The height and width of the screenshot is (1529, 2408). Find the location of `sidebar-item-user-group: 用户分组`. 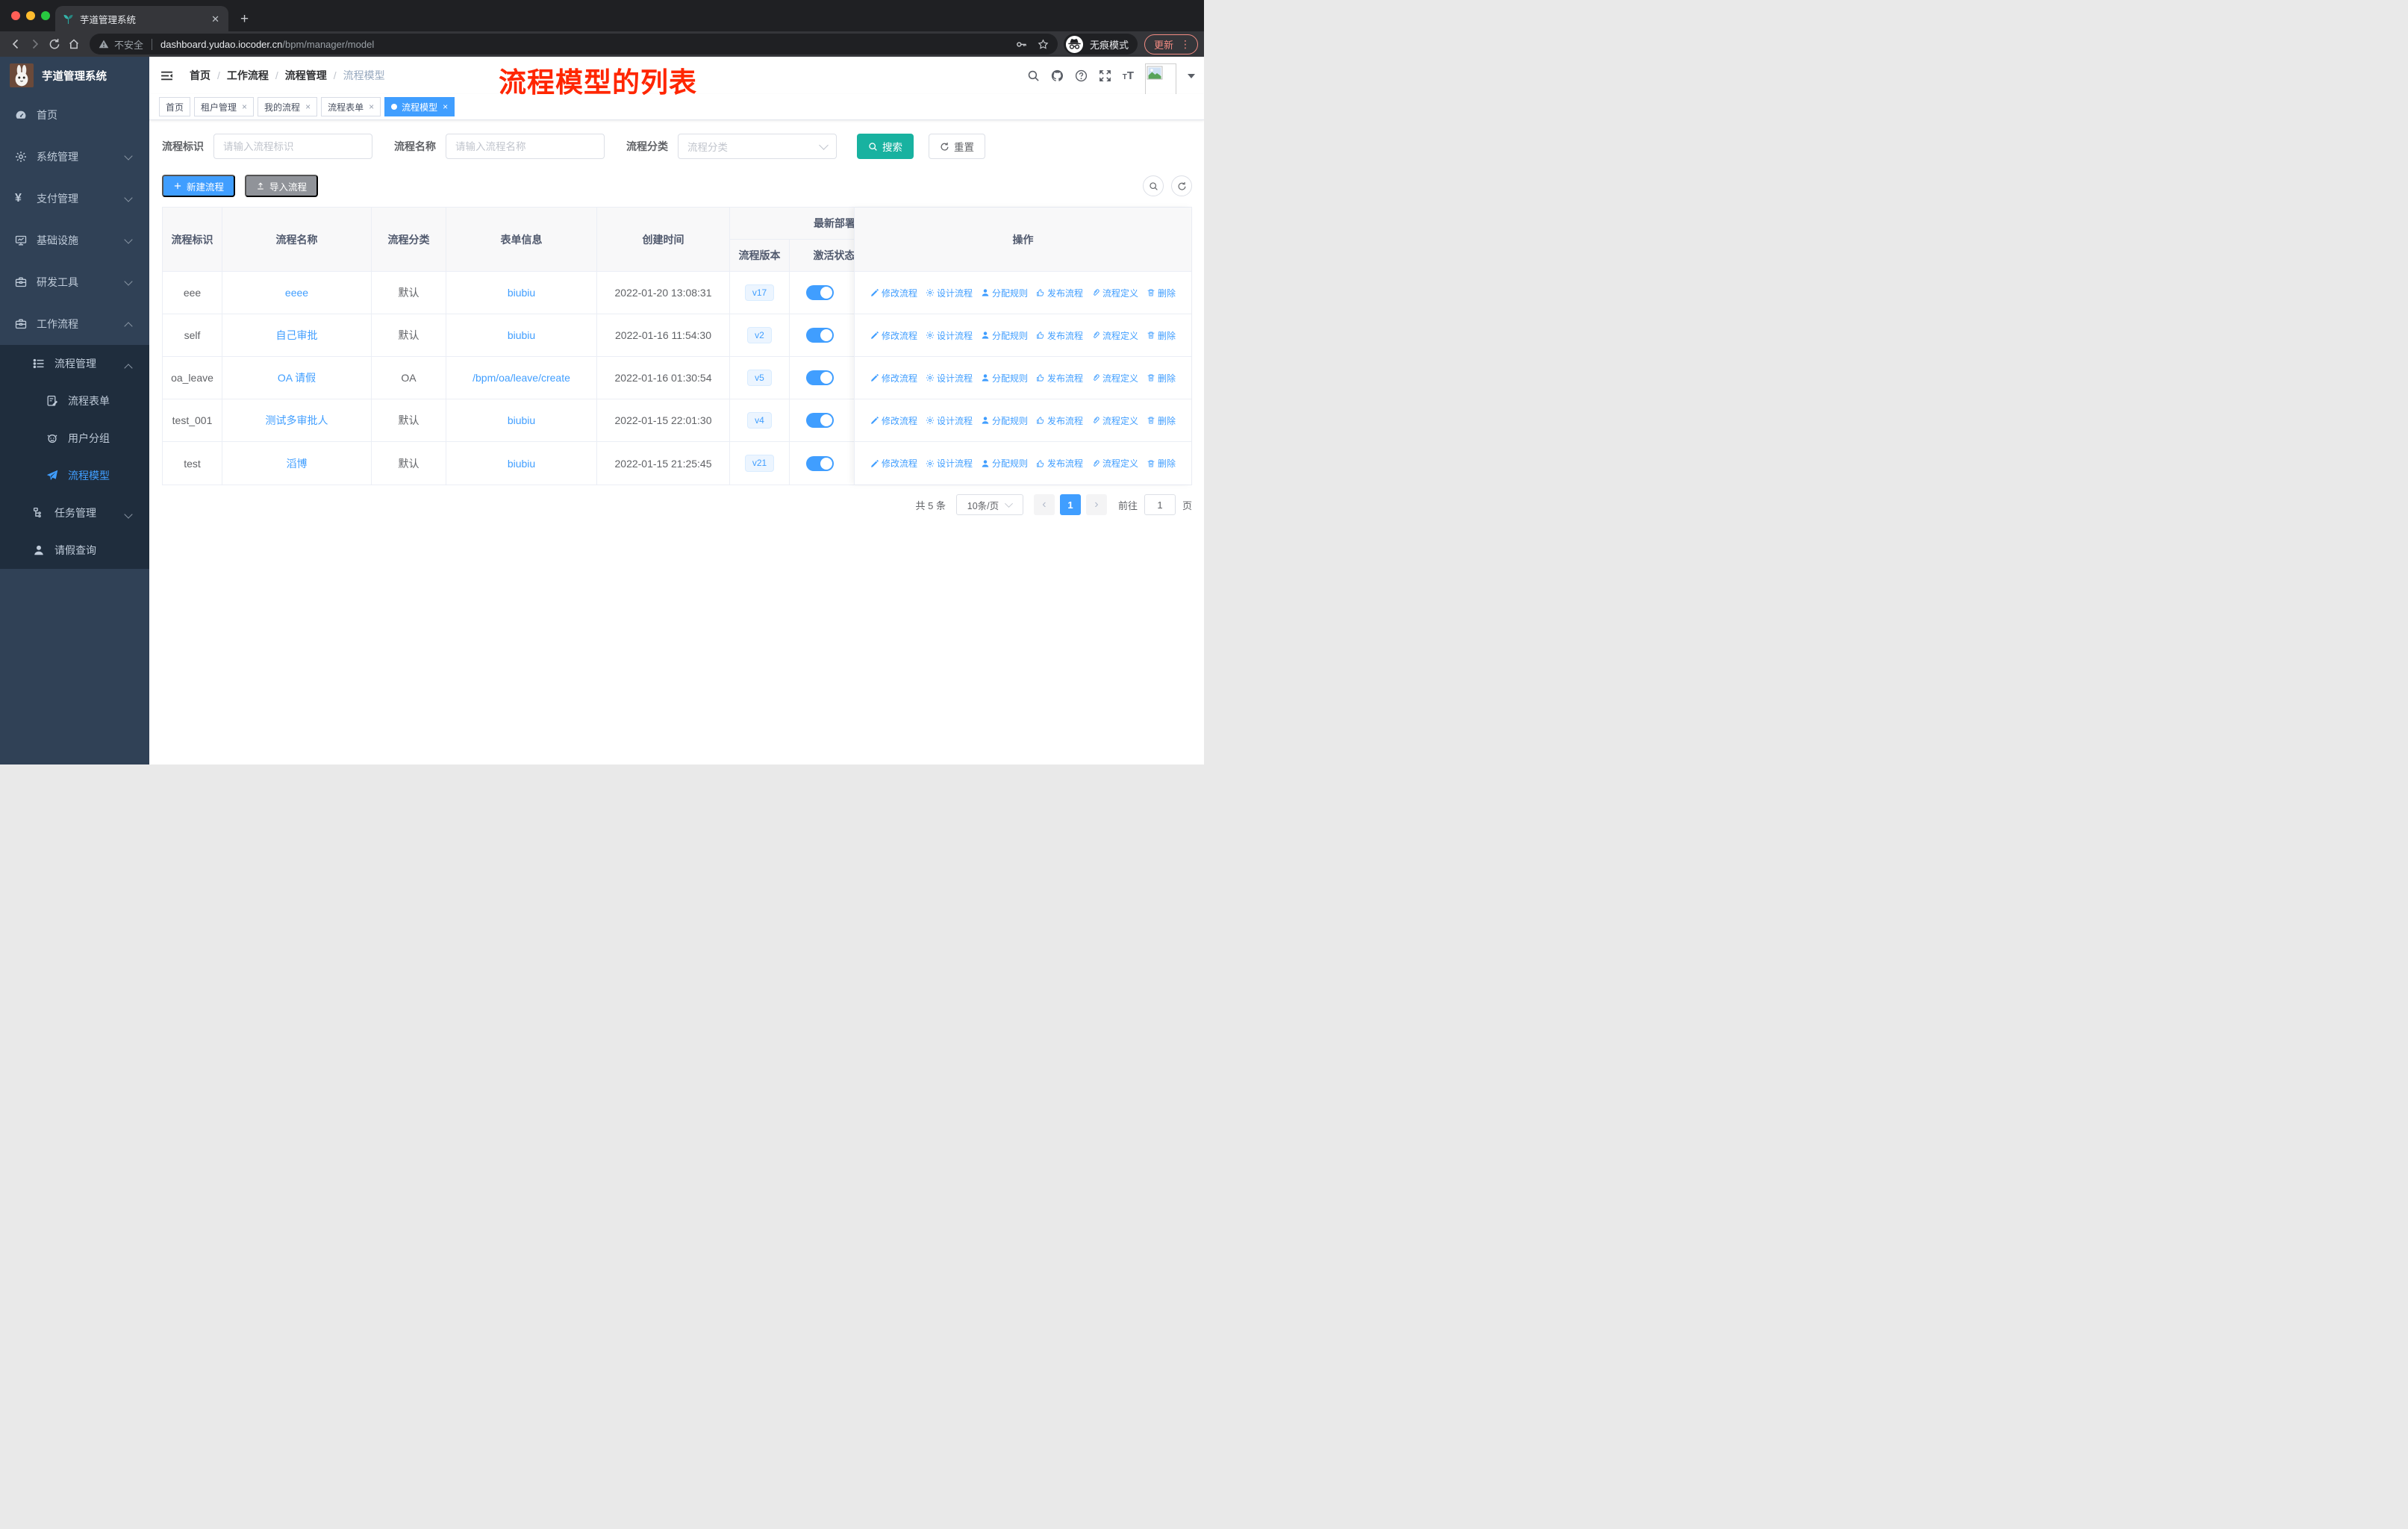

sidebar-item-user-group: 用户分组 is located at coordinates (74, 438).